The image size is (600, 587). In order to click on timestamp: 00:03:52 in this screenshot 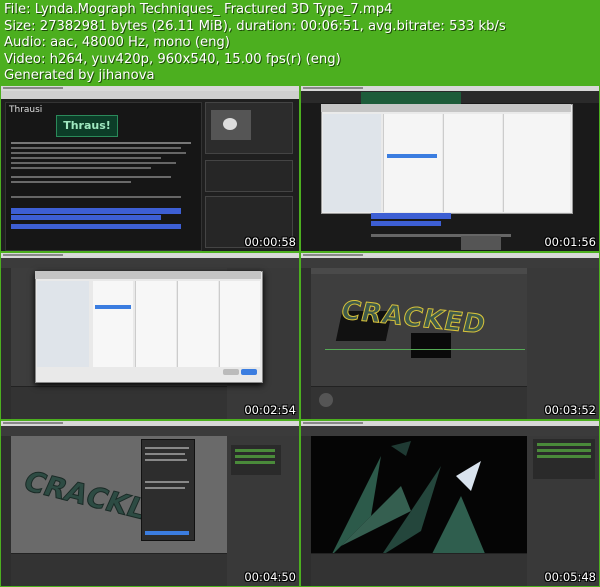, I will do `click(570, 409)`.